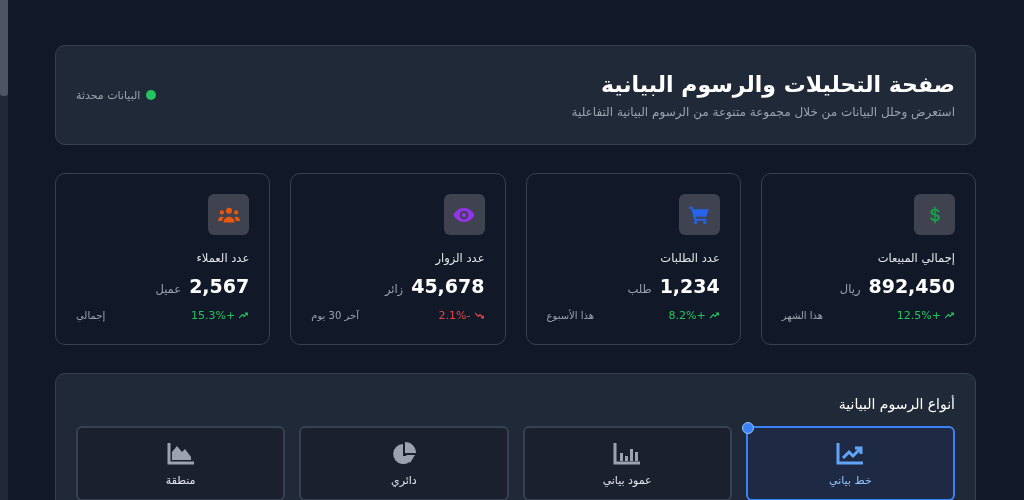  Describe the element at coordinates (454, 315) in the screenshot. I see `stat-change: 2.1%-` at that location.